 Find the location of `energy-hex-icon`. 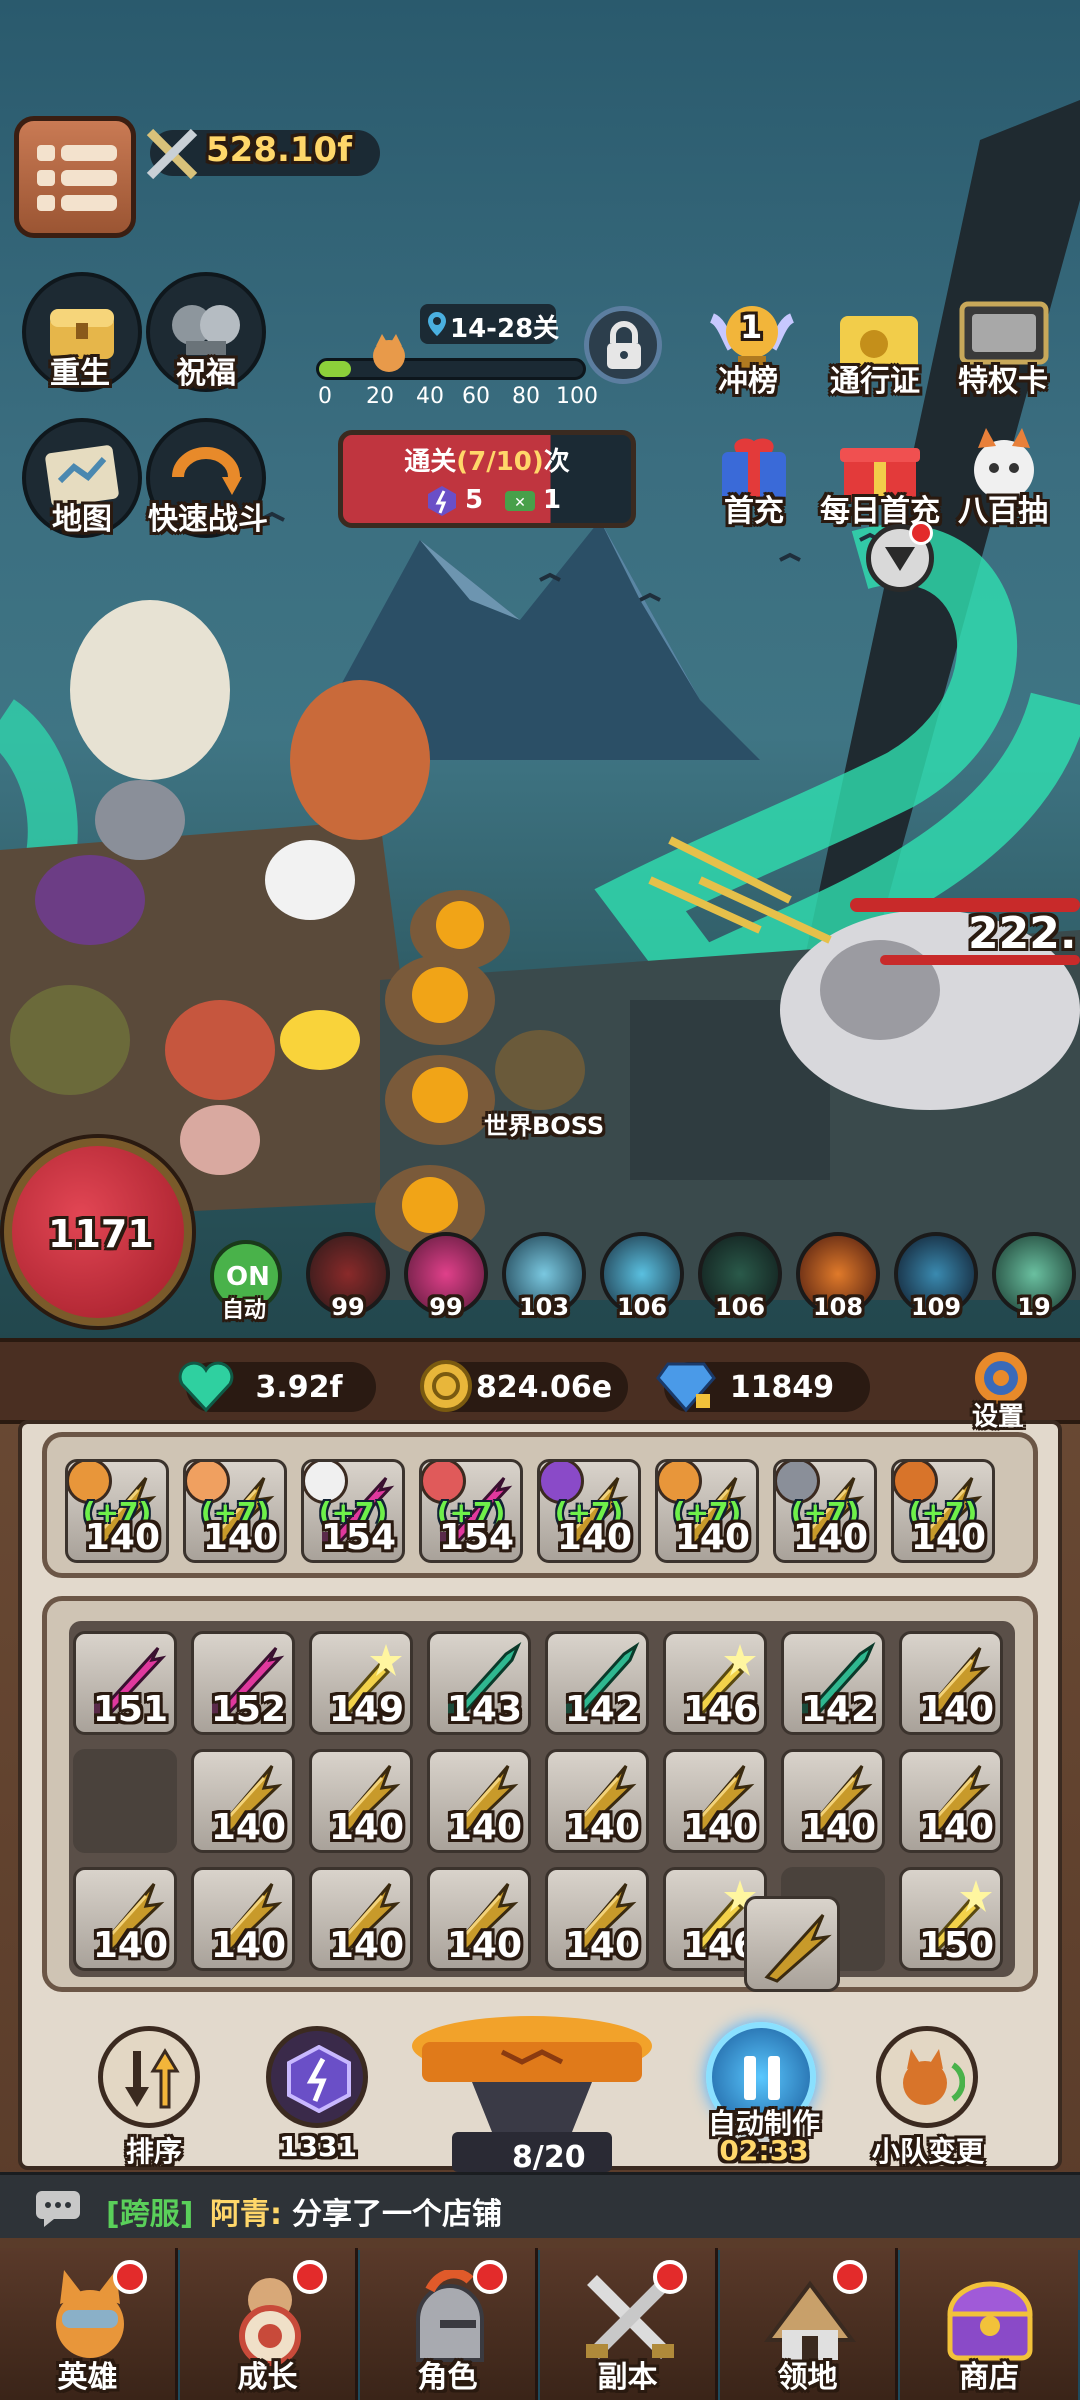

energy-hex-icon is located at coordinates (319, 2080).